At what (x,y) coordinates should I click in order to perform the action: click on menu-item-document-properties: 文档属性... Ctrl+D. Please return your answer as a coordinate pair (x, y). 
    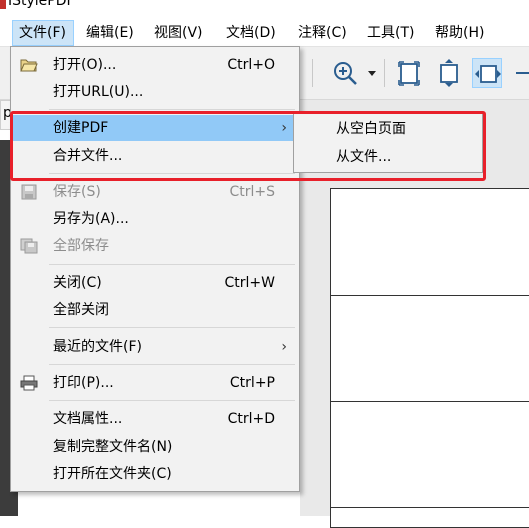
    Looking at the image, I should click on (155, 419).